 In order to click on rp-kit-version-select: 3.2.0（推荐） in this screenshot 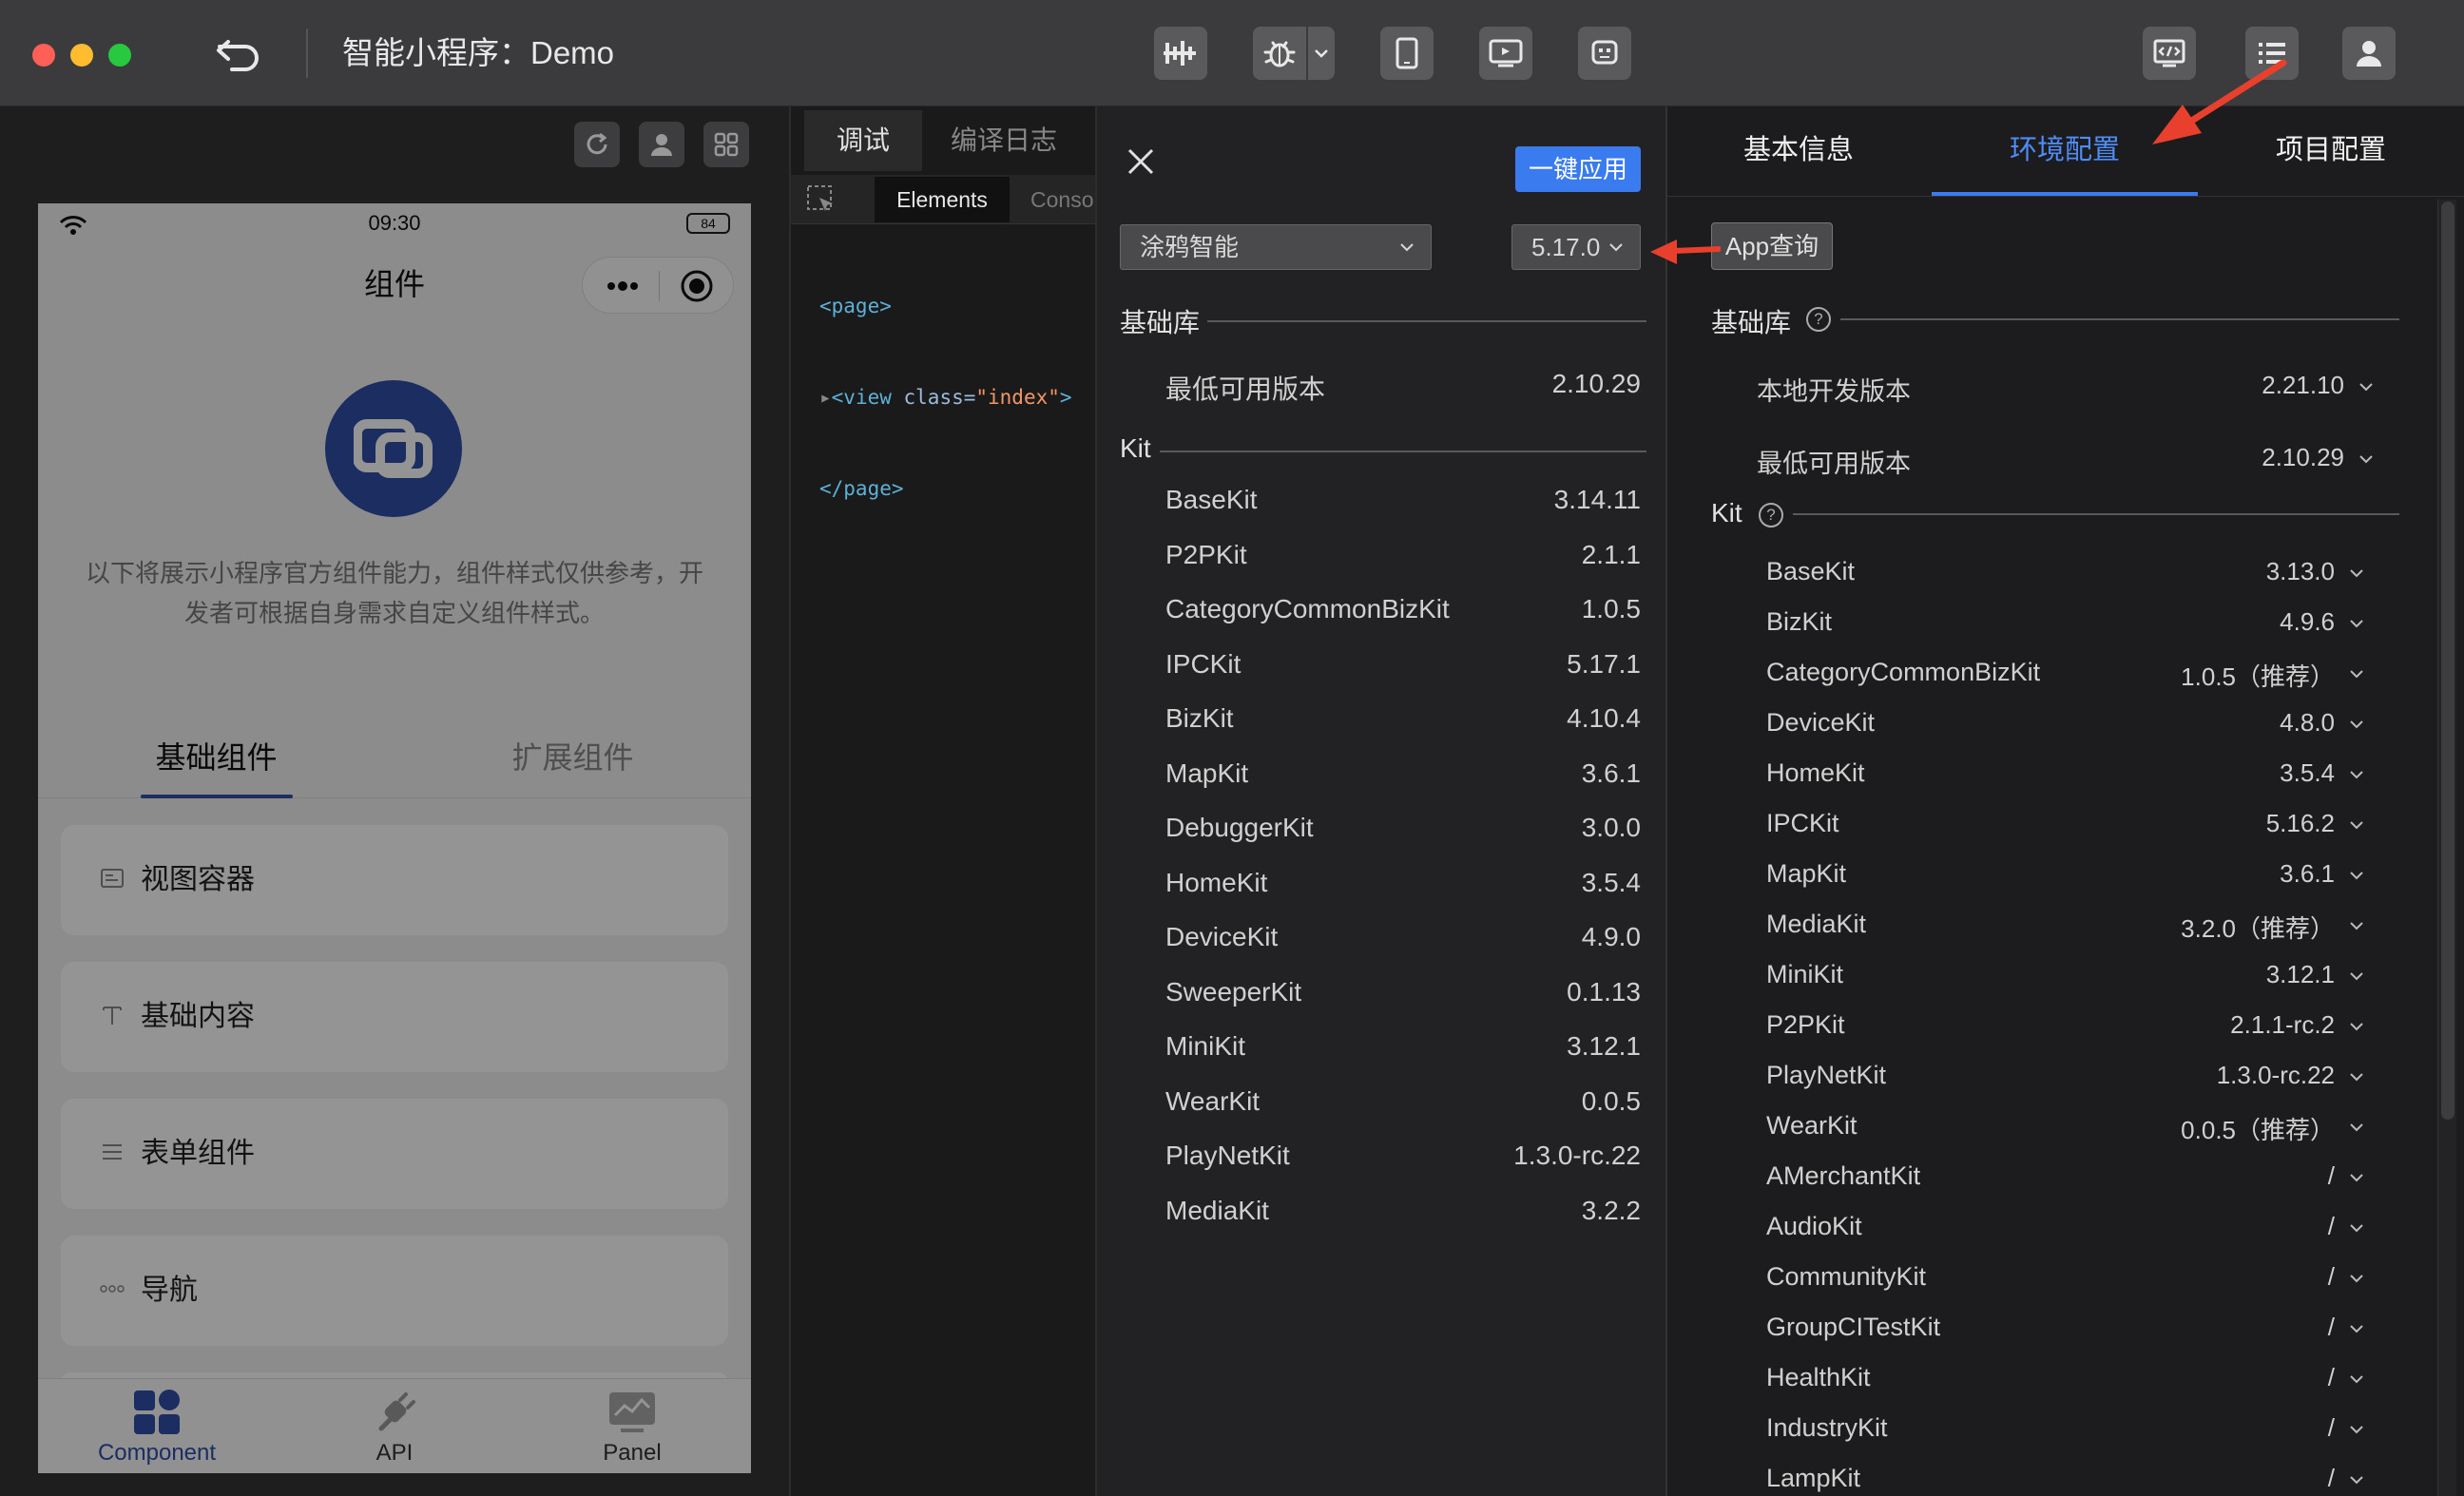, I will do `click(2211, 928)`.